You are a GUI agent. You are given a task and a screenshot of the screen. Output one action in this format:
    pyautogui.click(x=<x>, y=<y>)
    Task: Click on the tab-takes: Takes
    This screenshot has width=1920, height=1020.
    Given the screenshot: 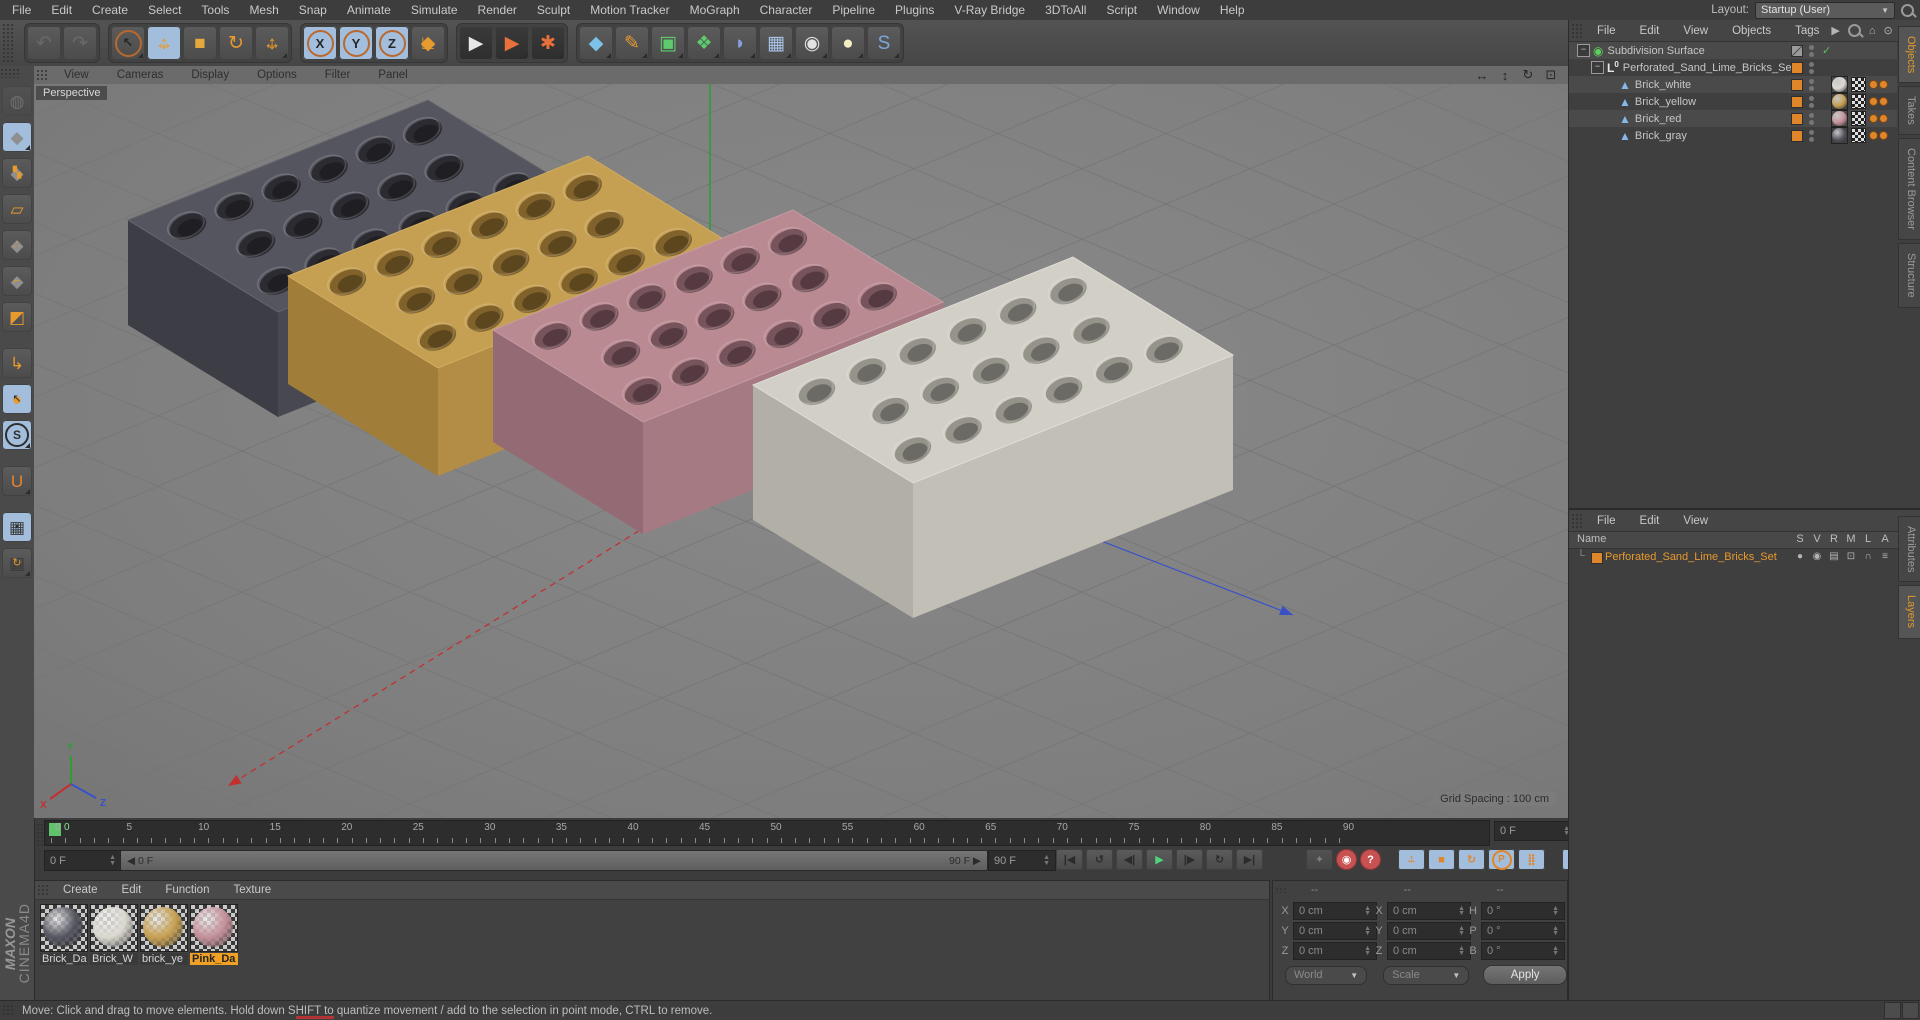 What is the action you would take?
    pyautogui.click(x=1909, y=111)
    